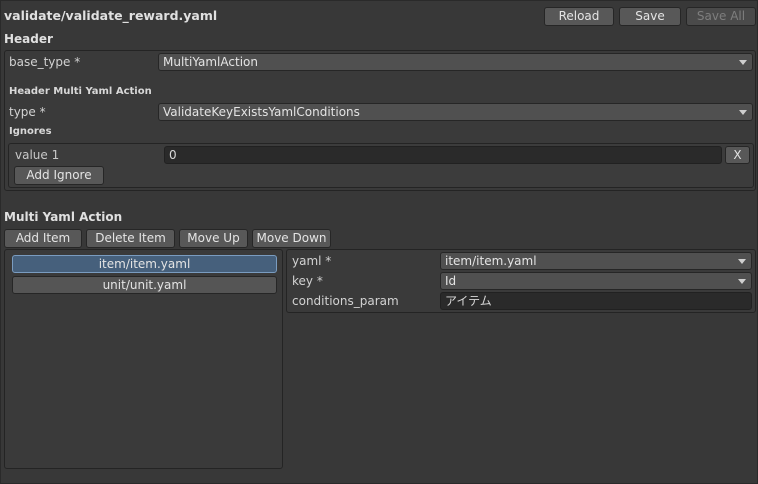  What do you see at coordinates (721, 16) in the screenshot?
I see `save-all-button: Save All` at bounding box center [721, 16].